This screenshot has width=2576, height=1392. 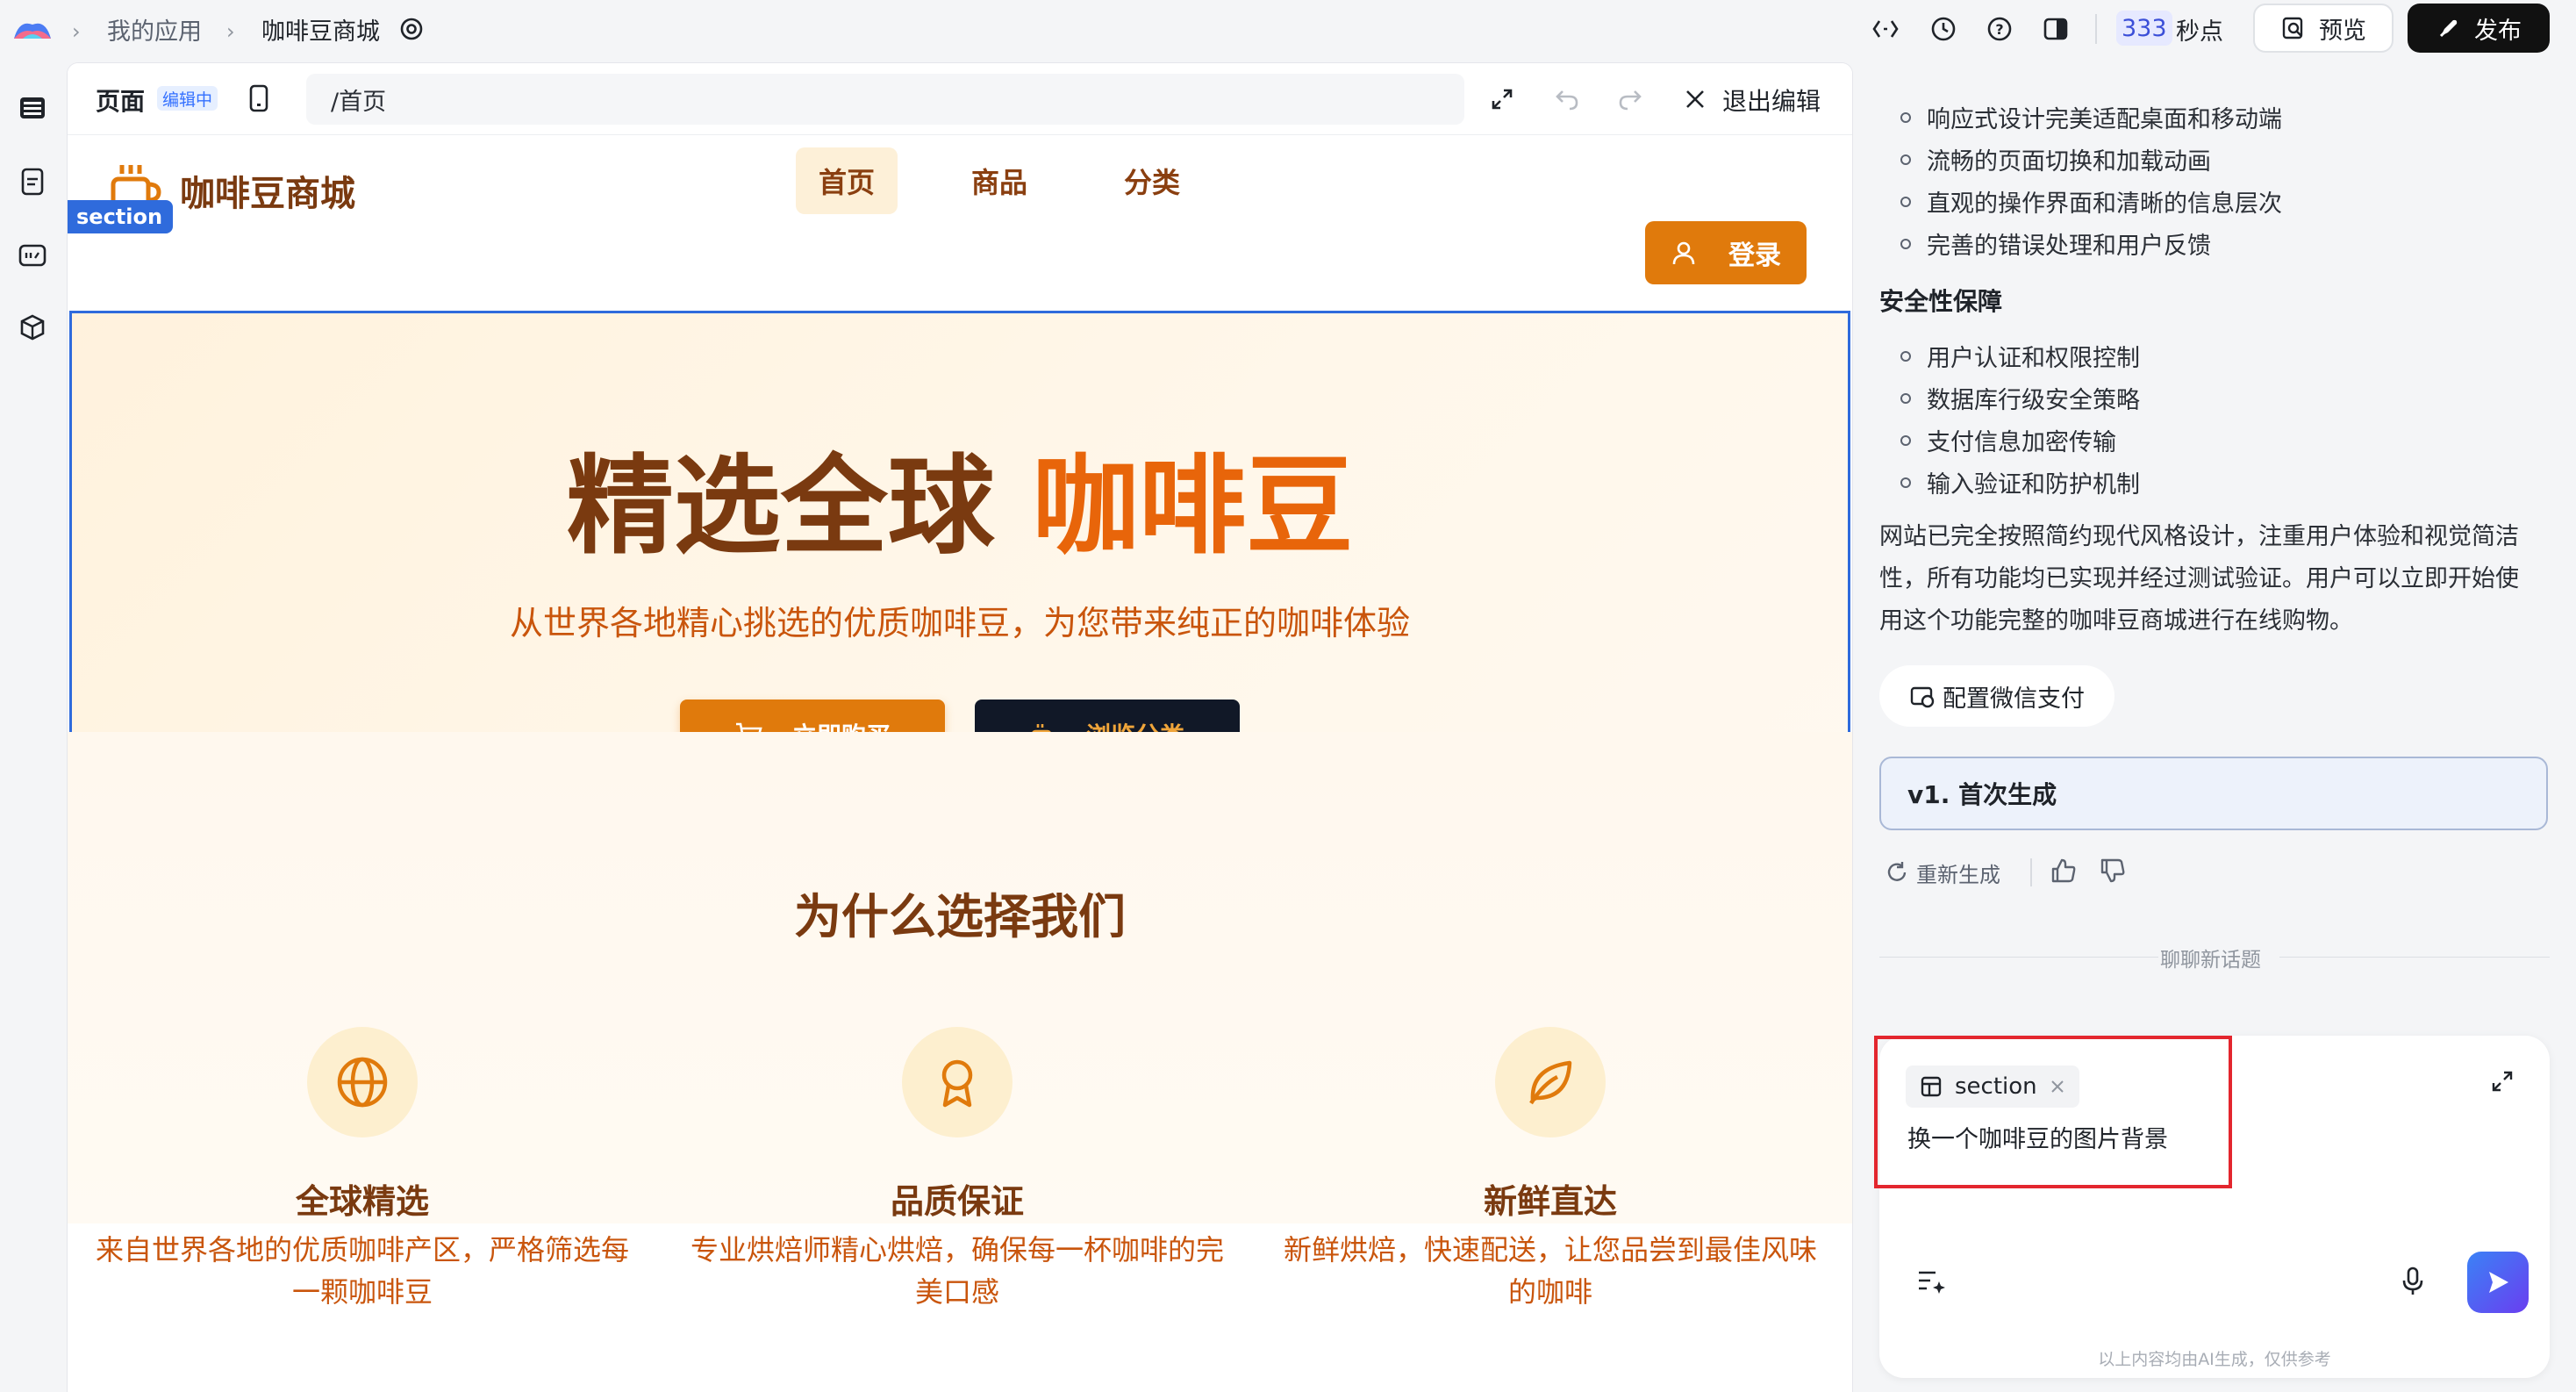 I want to click on login-button: 登录, so click(x=1726, y=252).